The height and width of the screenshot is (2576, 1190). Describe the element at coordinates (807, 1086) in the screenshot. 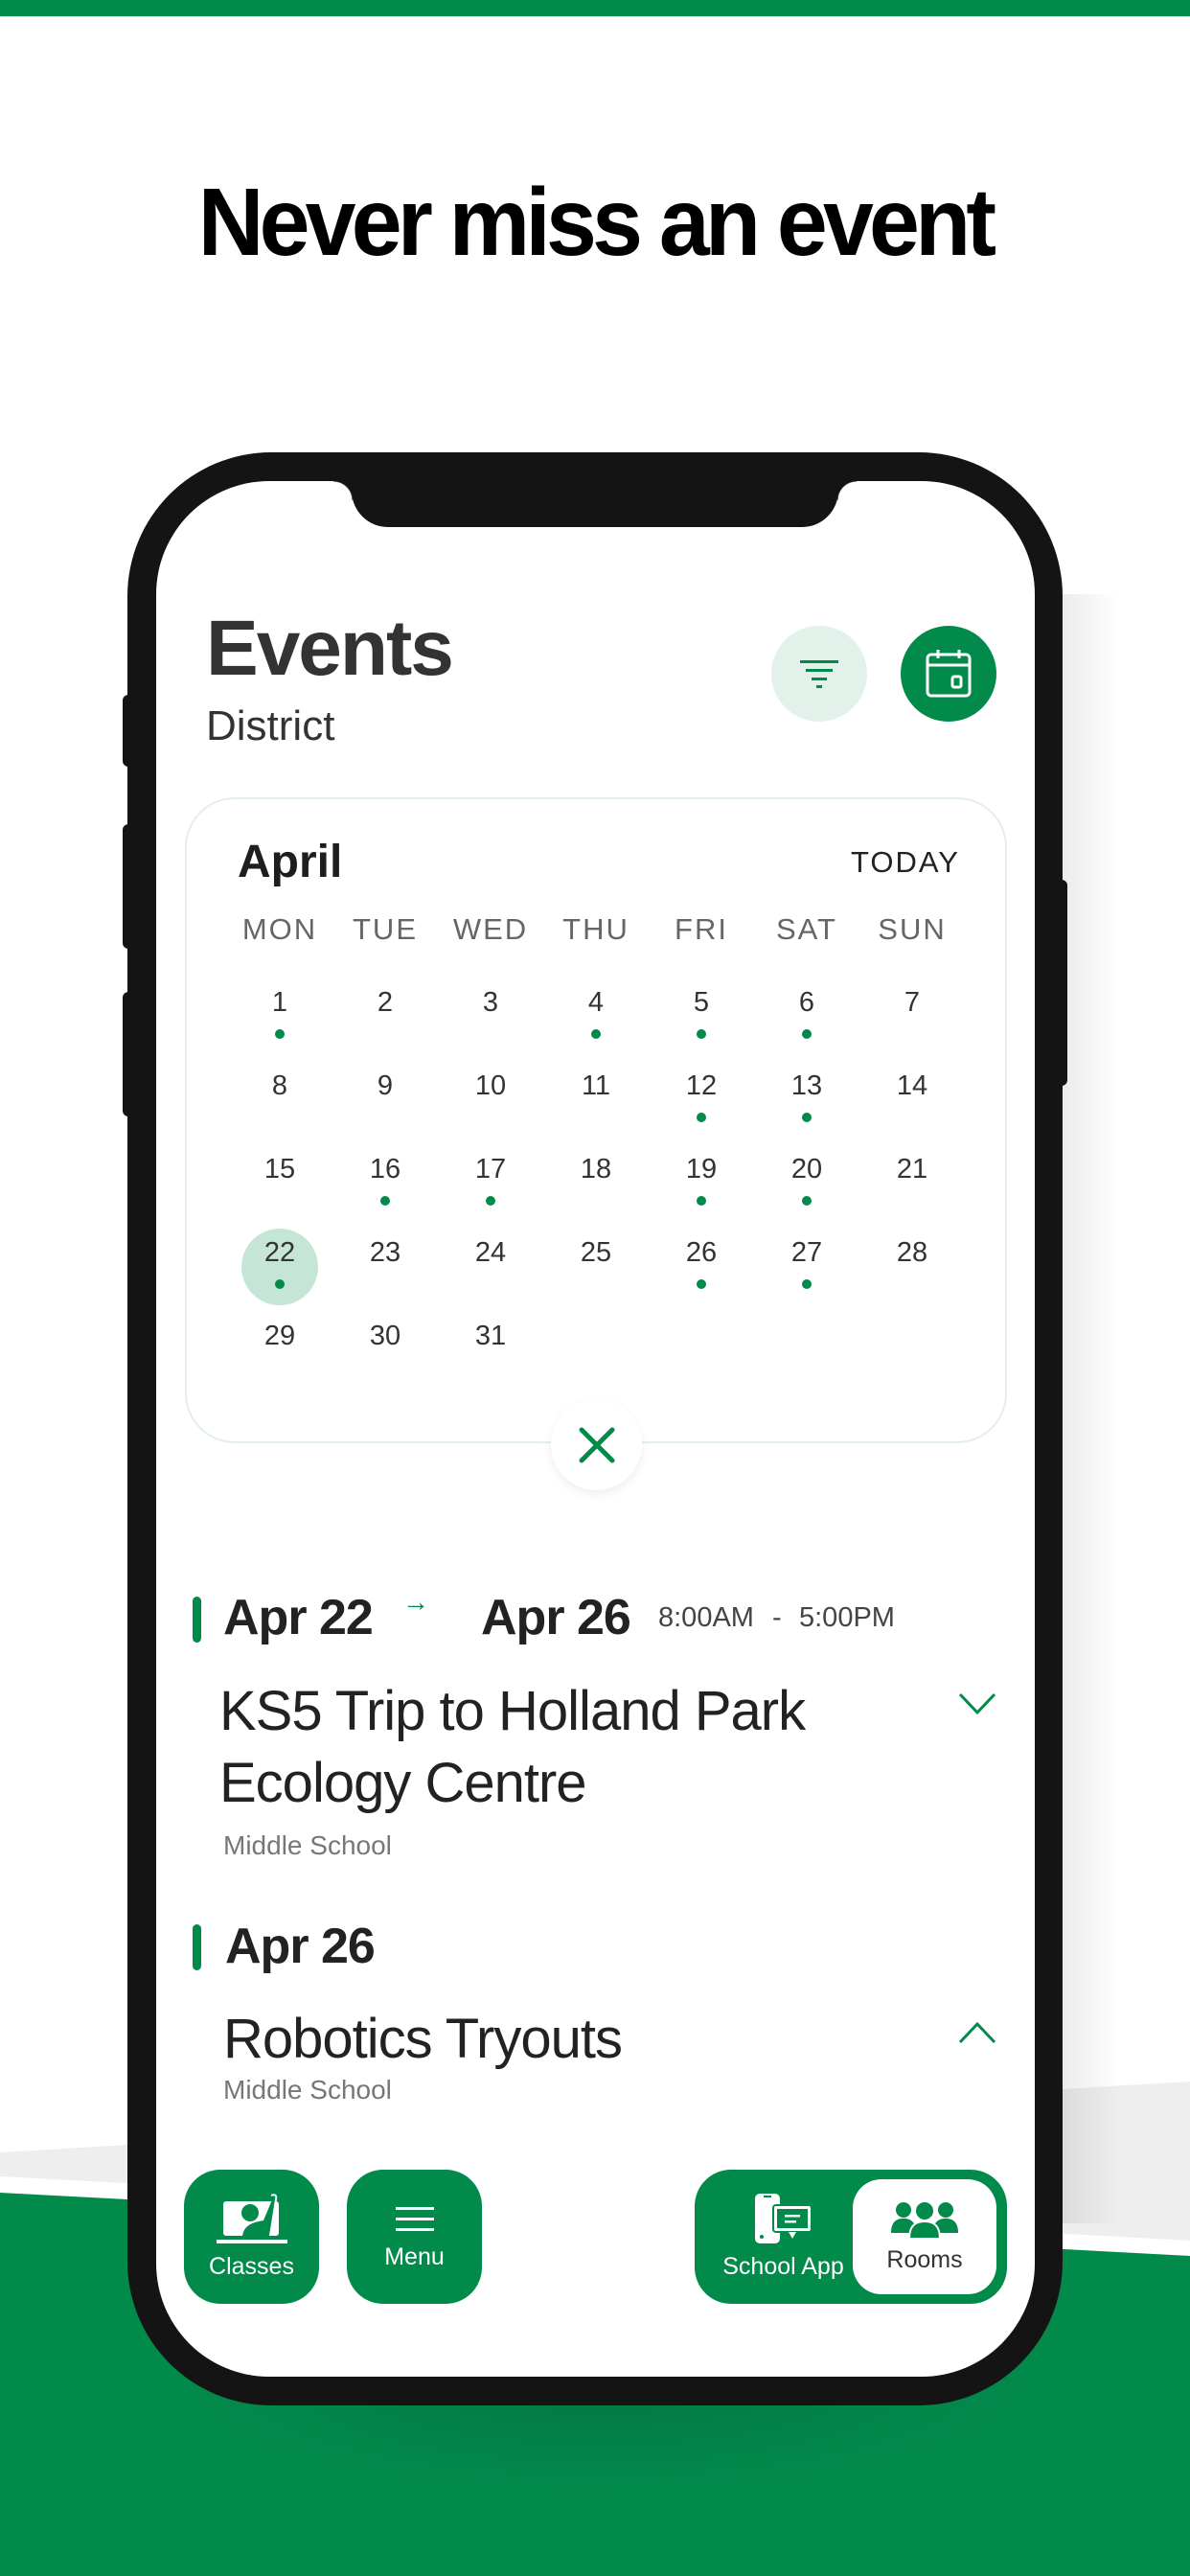

I see `calendar-day: 13` at that location.